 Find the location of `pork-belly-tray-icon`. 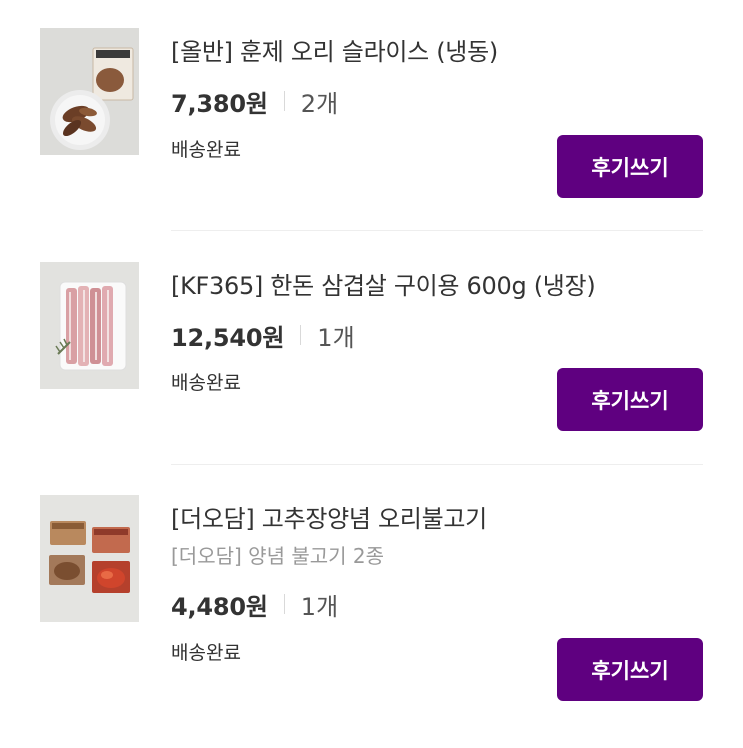

pork-belly-tray-icon is located at coordinates (89, 325).